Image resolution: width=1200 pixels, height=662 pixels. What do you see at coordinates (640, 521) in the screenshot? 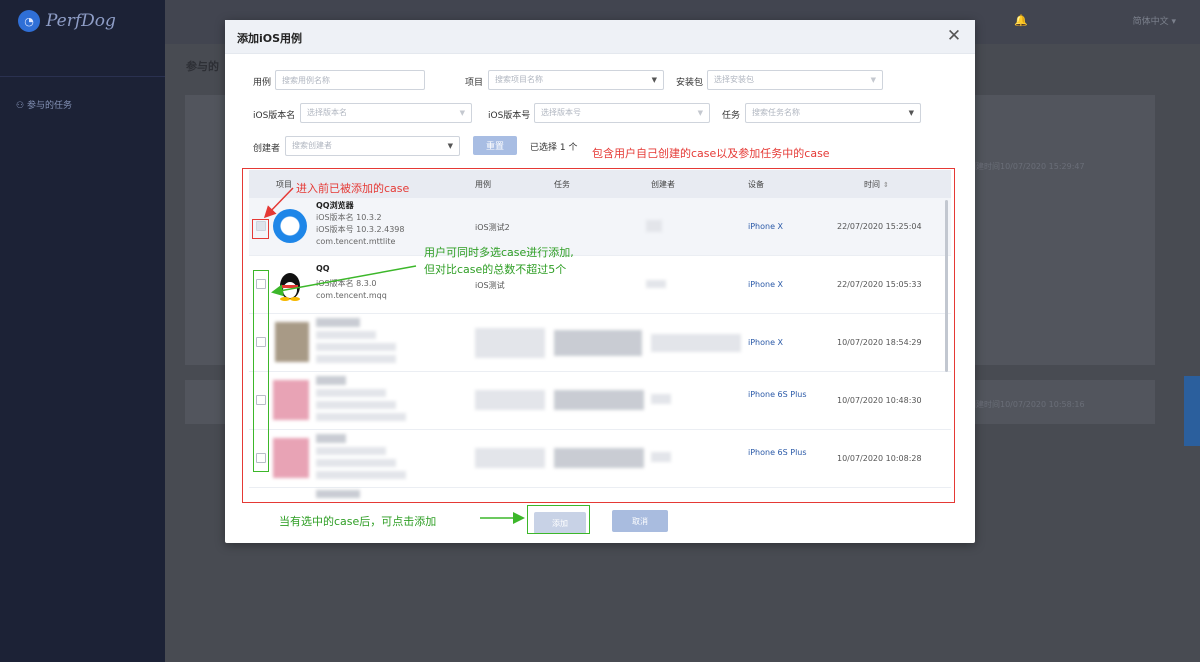
I see `cancel-button: 取消` at bounding box center [640, 521].